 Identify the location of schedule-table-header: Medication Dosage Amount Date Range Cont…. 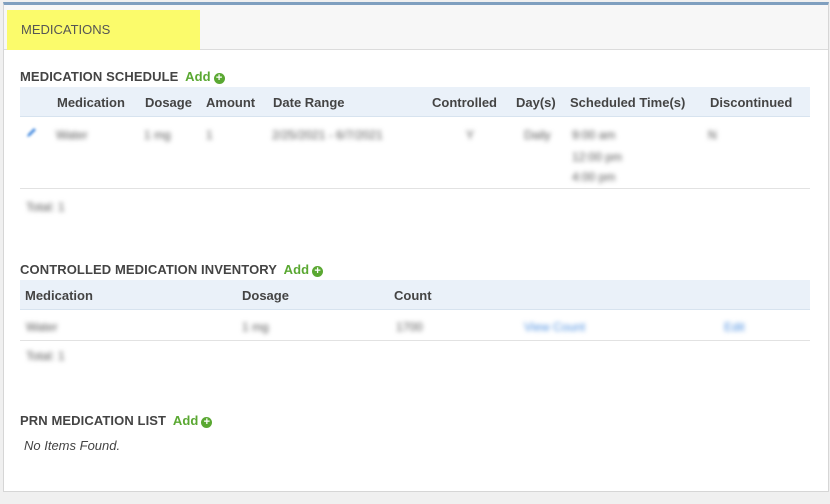
(415, 102).